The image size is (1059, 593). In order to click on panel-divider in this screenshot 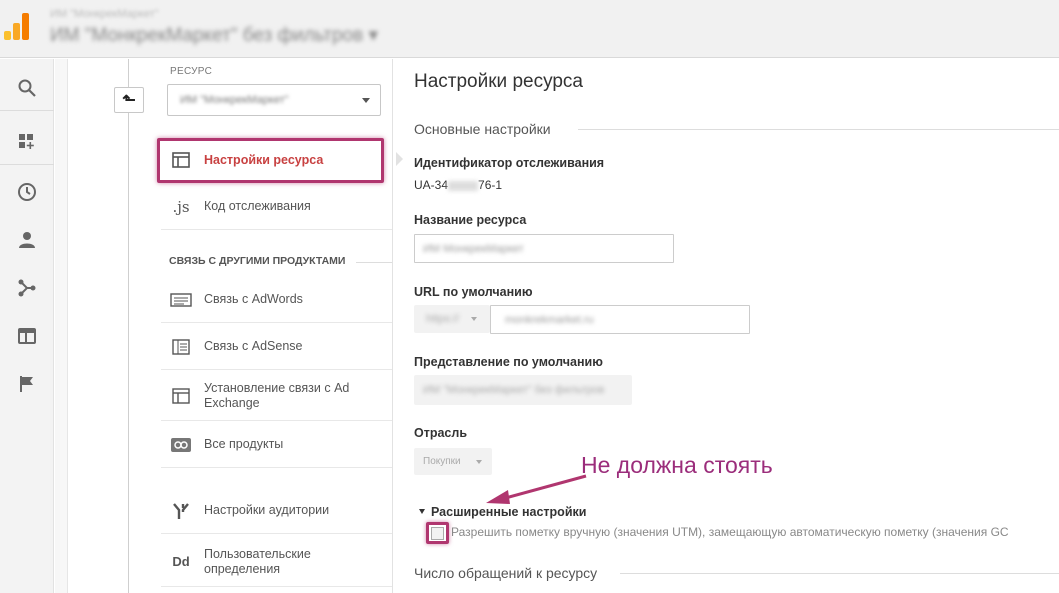, I will do `click(392, 326)`.